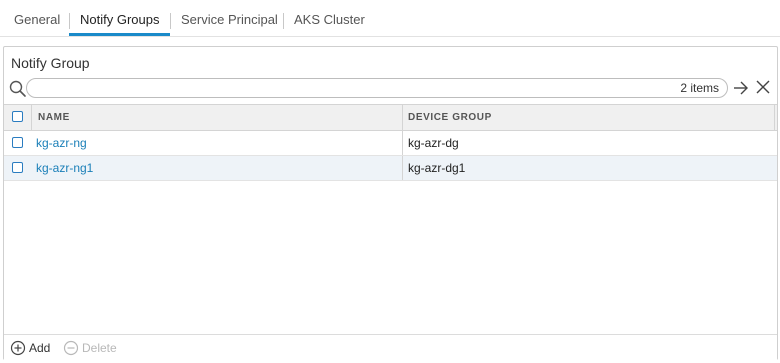 The width and height of the screenshot is (780, 363). Describe the element at coordinates (437, 168) in the screenshot. I see `row-device-group: kg-azr-dg1` at that location.